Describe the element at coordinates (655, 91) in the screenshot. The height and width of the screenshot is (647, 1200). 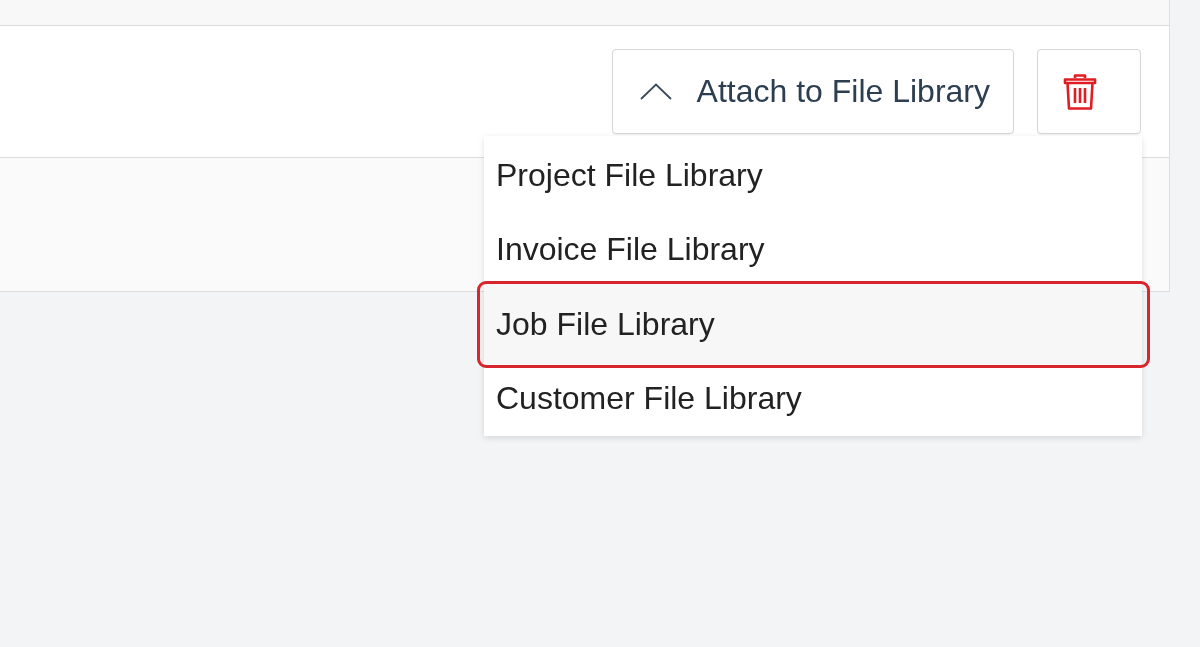
I see `chevron-up-icon` at that location.